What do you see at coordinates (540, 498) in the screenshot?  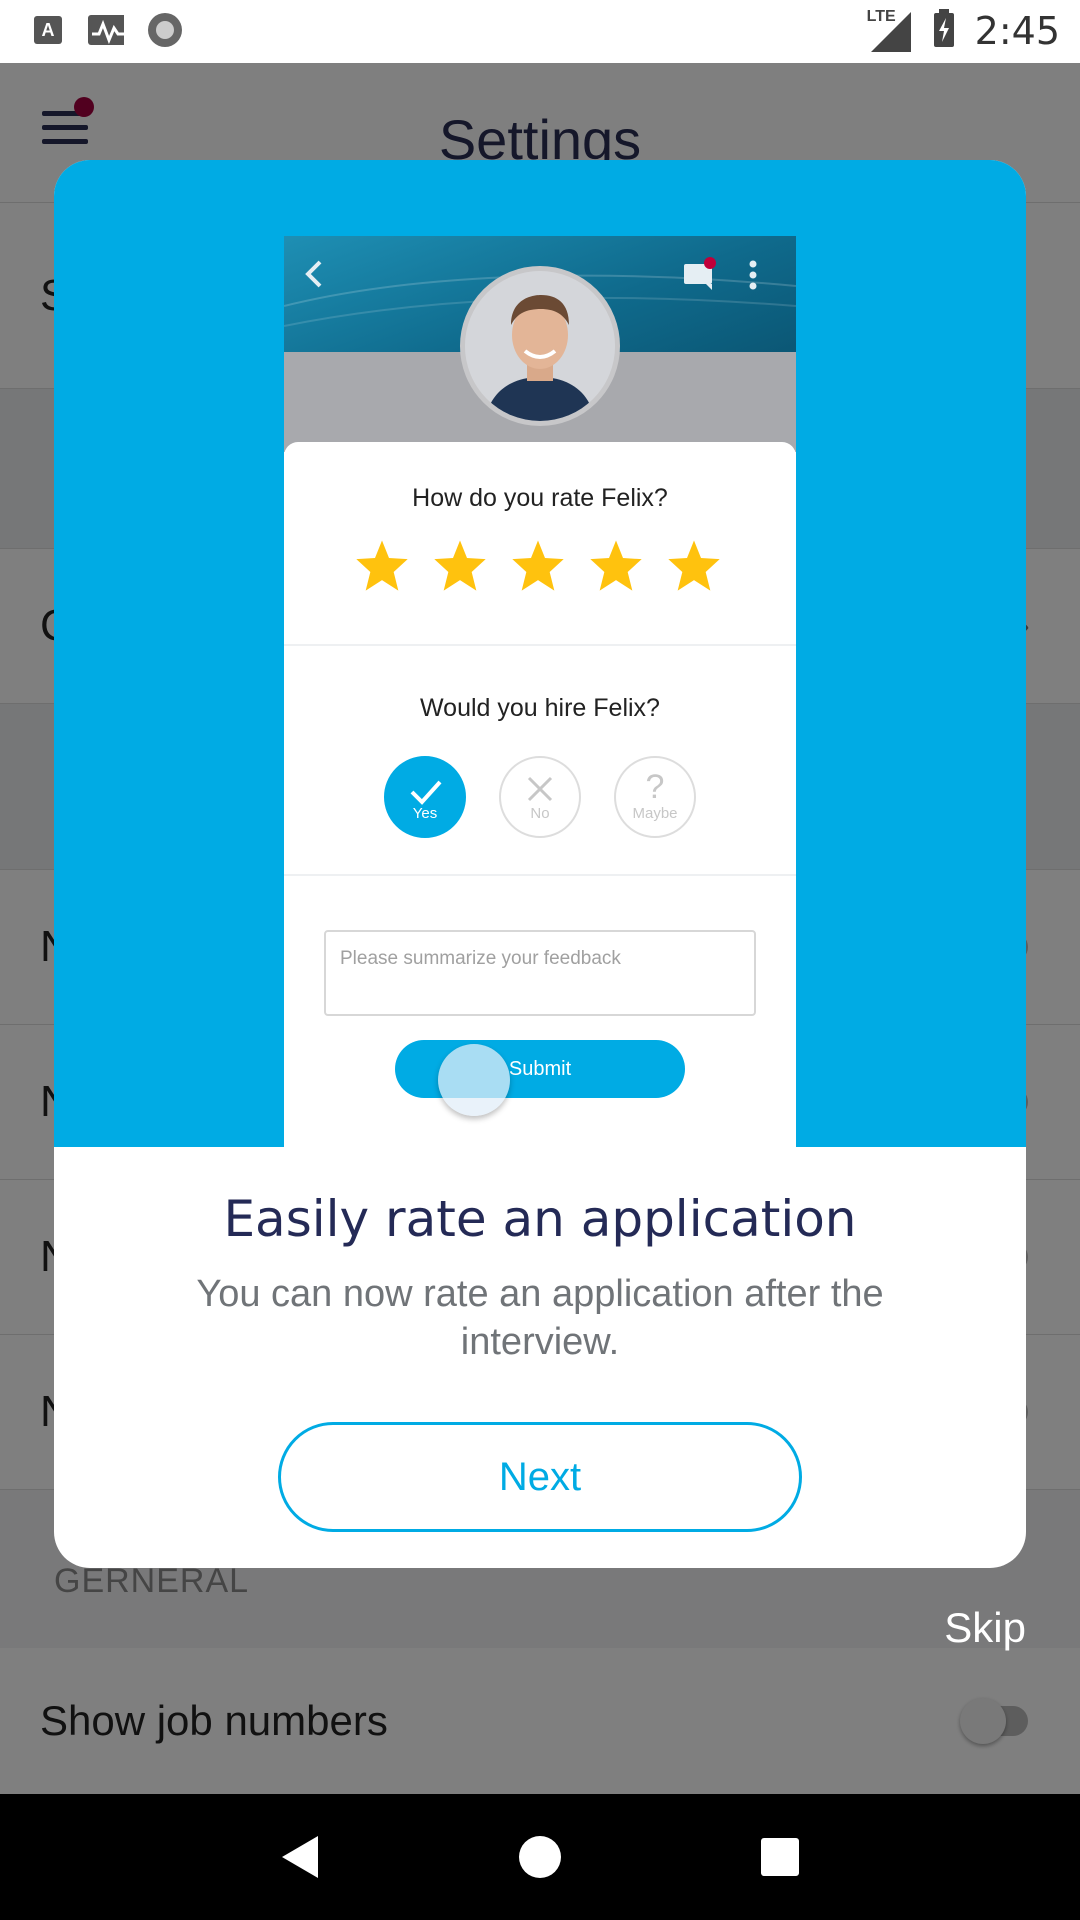 I see `rate-question: How do you rate Felix?` at bounding box center [540, 498].